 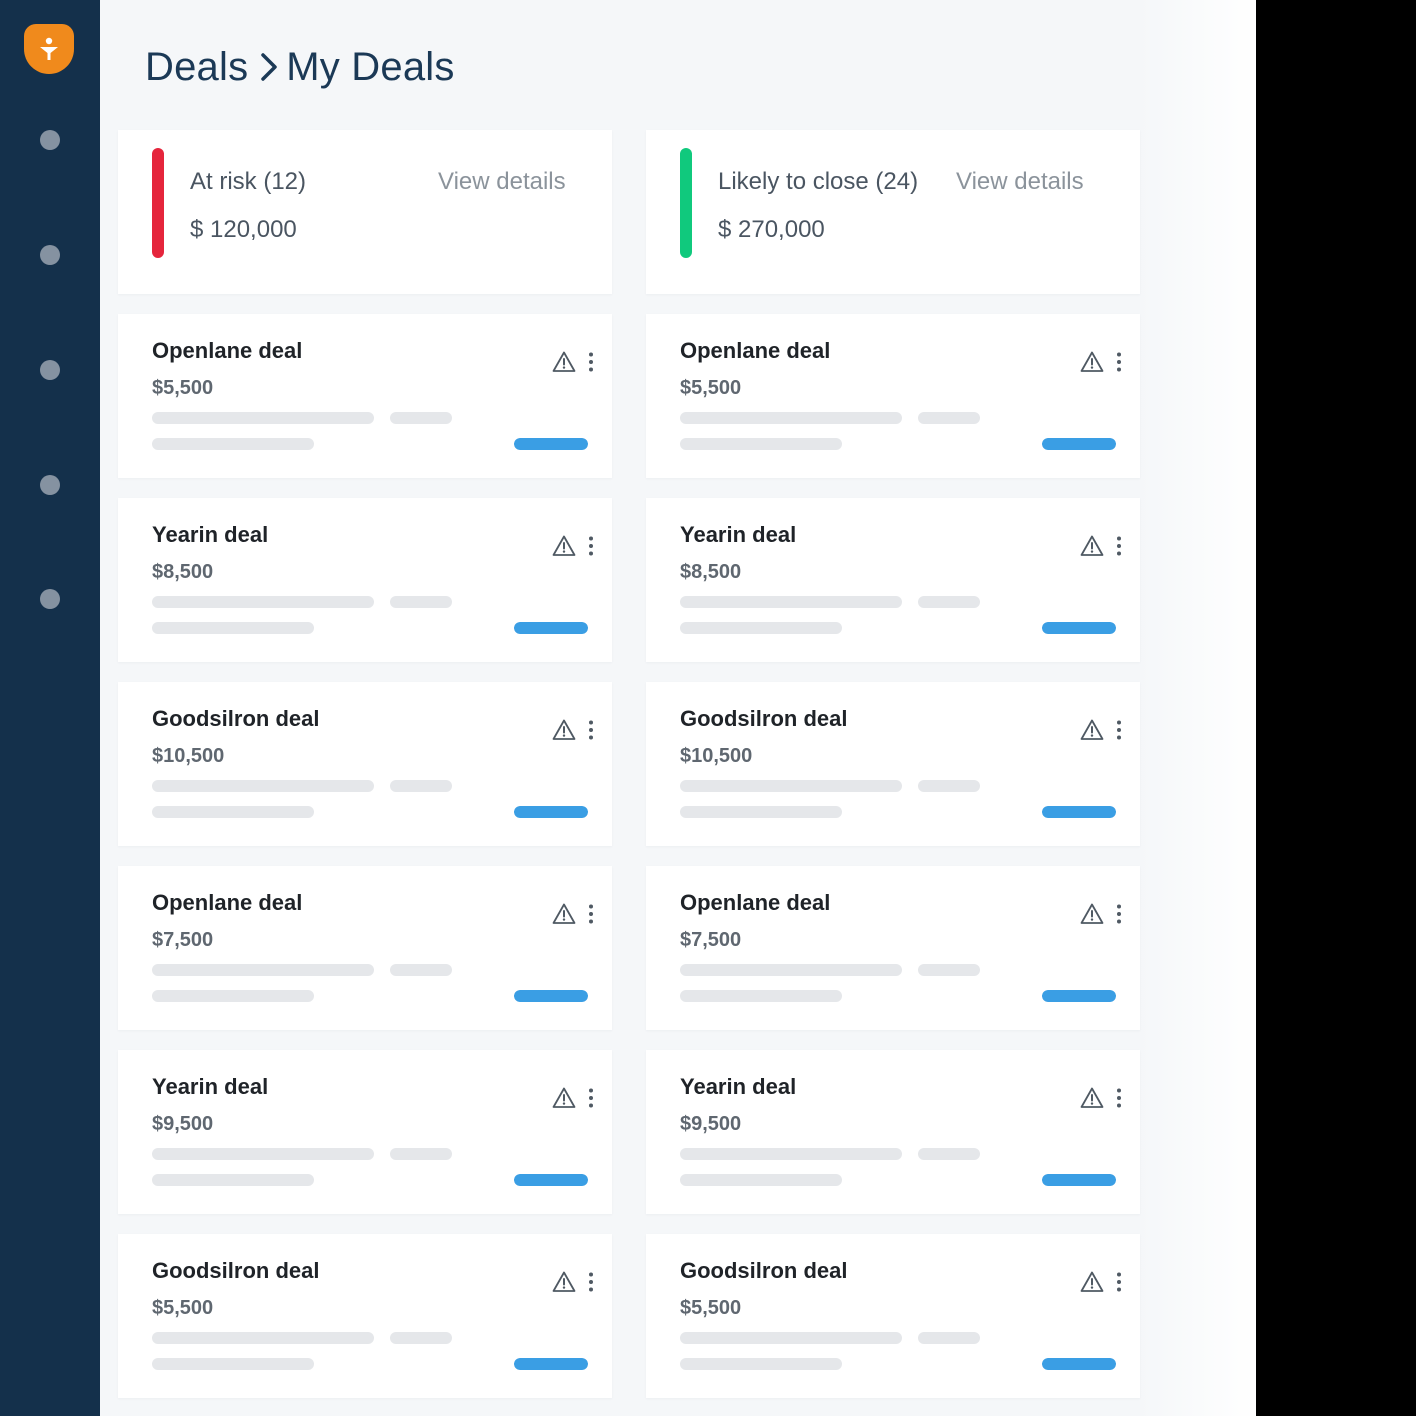 I want to click on breadcrumb: Deals My Deals, so click(x=300, y=67).